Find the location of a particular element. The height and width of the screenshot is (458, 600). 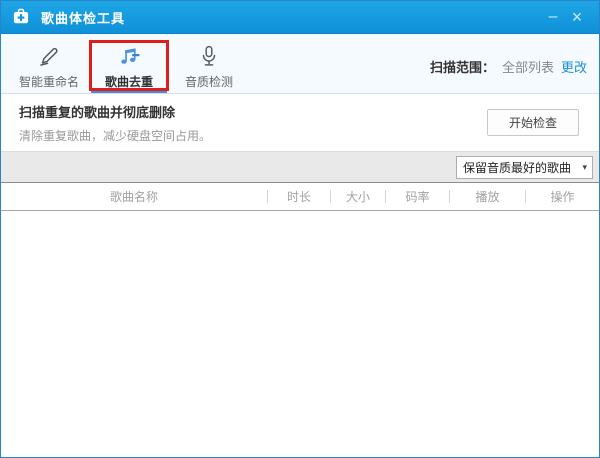

column-bitrate: 码率 is located at coordinates (417, 197).